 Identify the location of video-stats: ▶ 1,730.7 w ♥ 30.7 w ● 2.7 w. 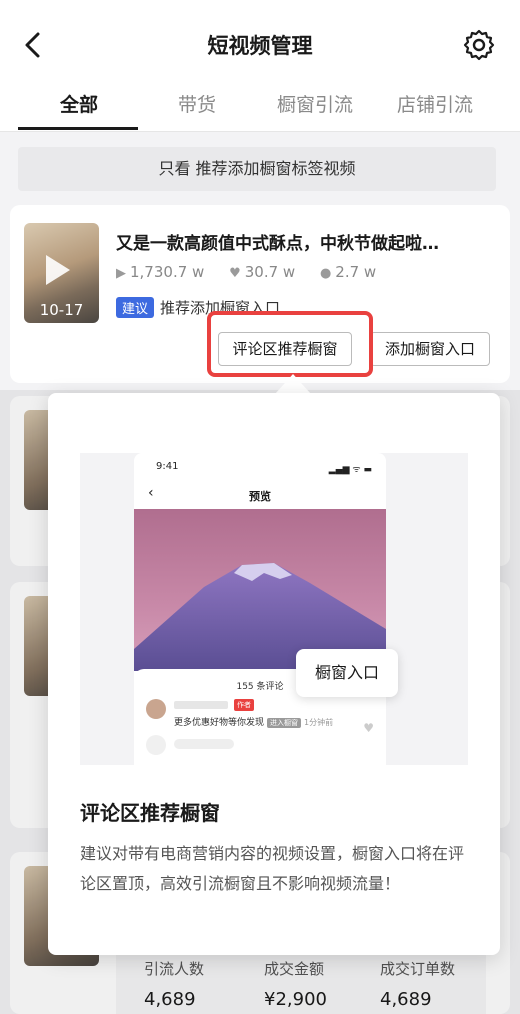
(256, 272).